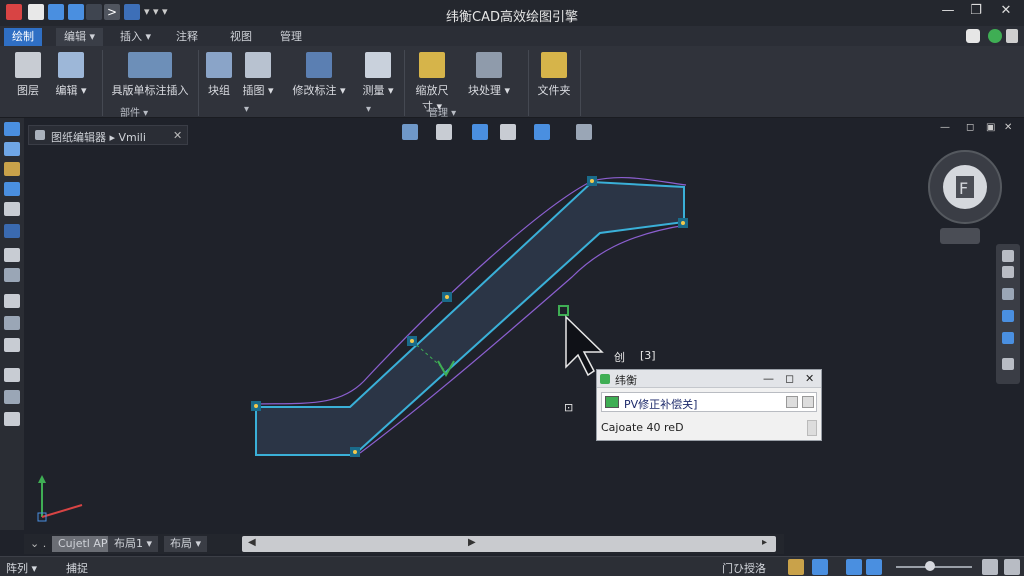  I want to click on scale-tool-icon, so click(12, 323).